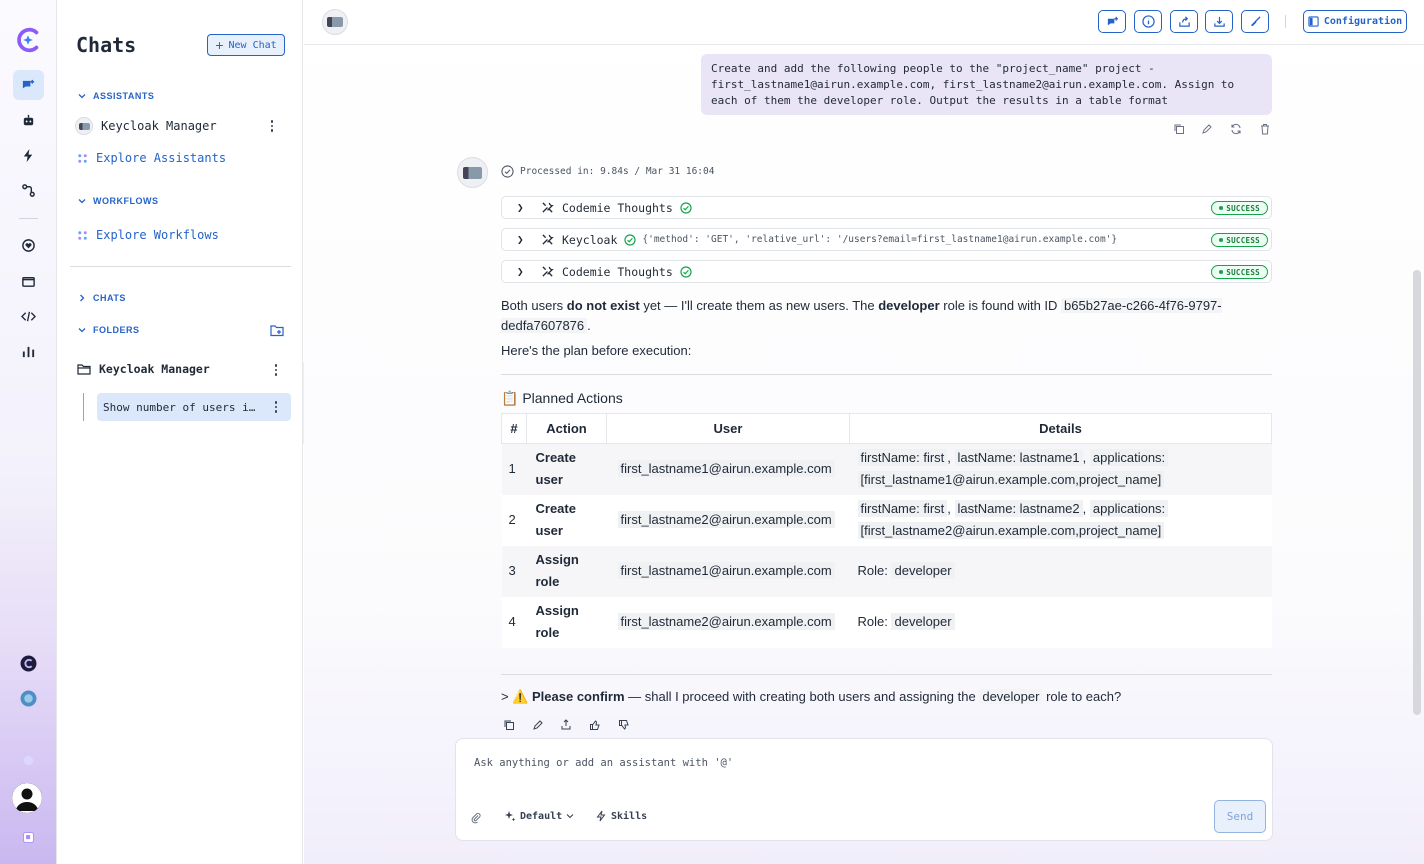  What do you see at coordinates (1237, 129) in the screenshot?
I see `regenerate-icon` at bounding box center [1237, 129].